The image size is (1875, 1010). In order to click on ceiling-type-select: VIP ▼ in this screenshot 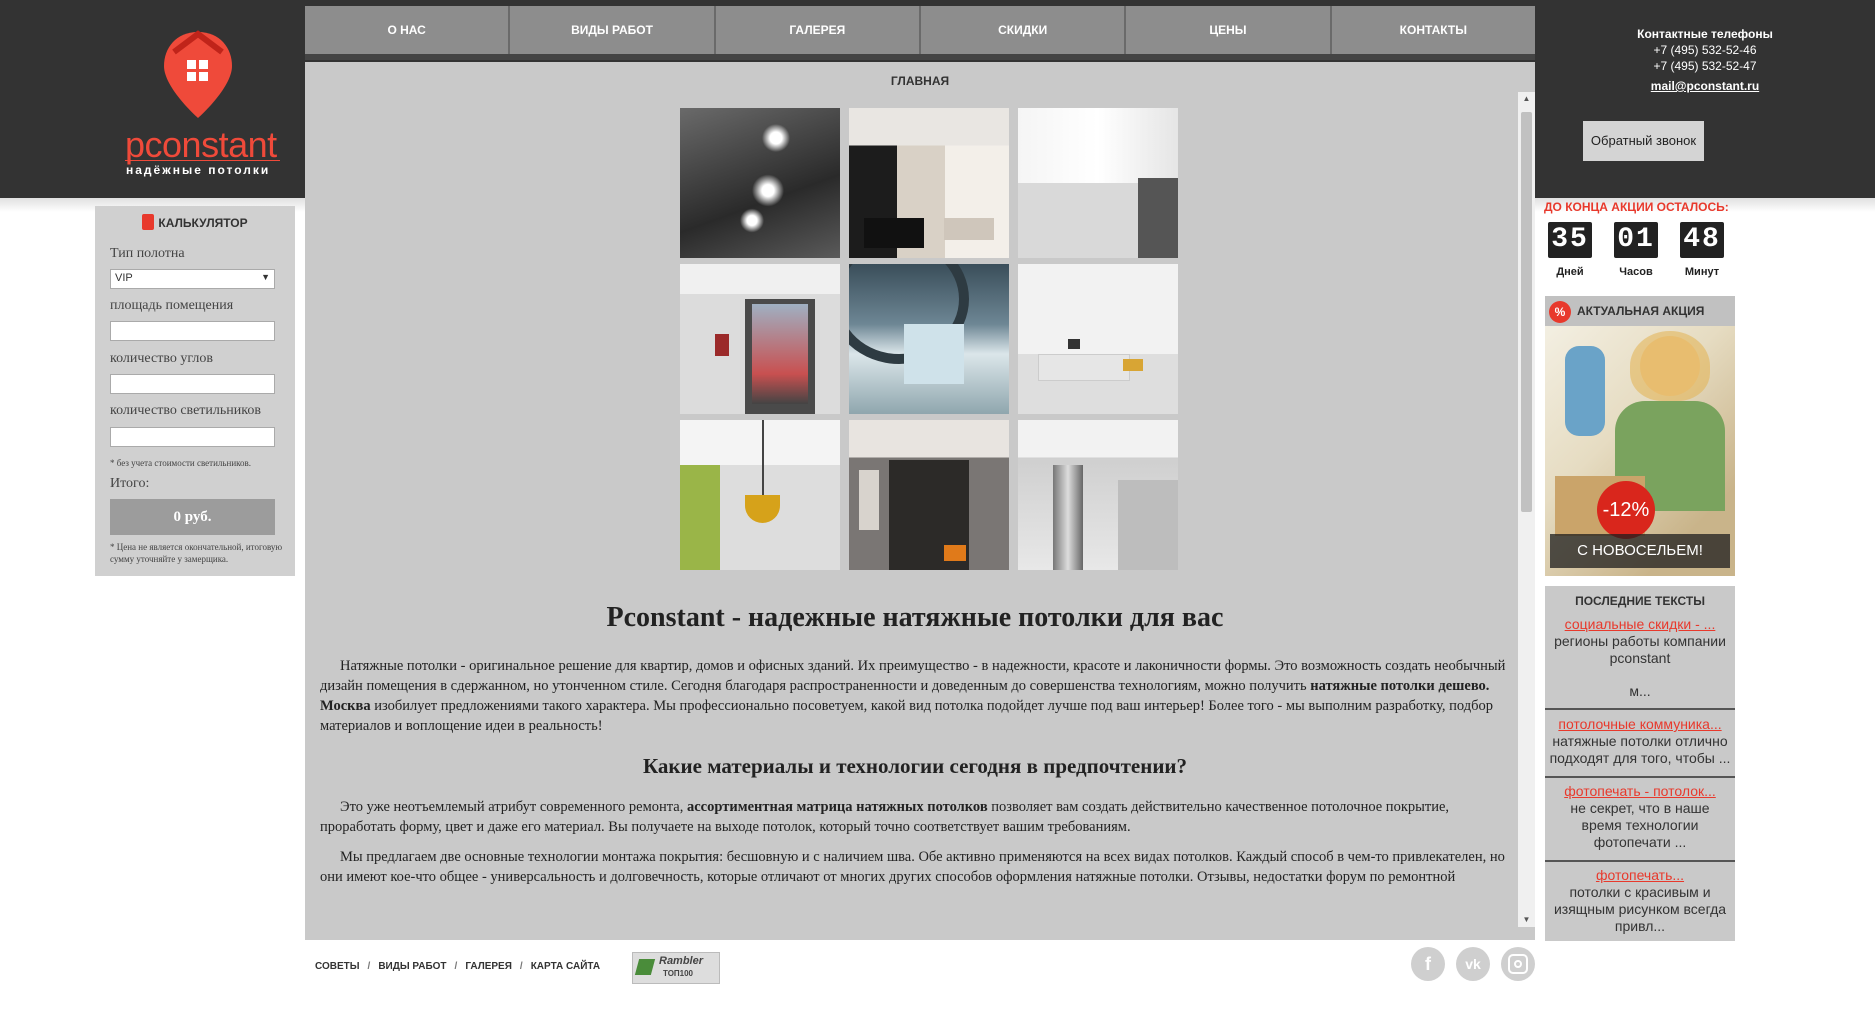, I will do `click(192, 279)`.